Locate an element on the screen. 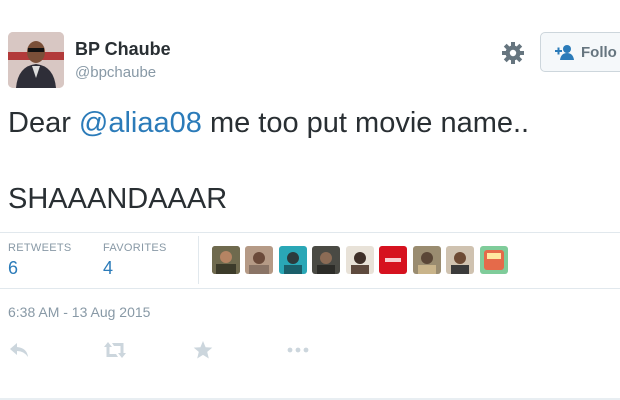 This screenshot has width=620, height=400. favorites-label: FAVORITES is located at coordinates (135, 248).